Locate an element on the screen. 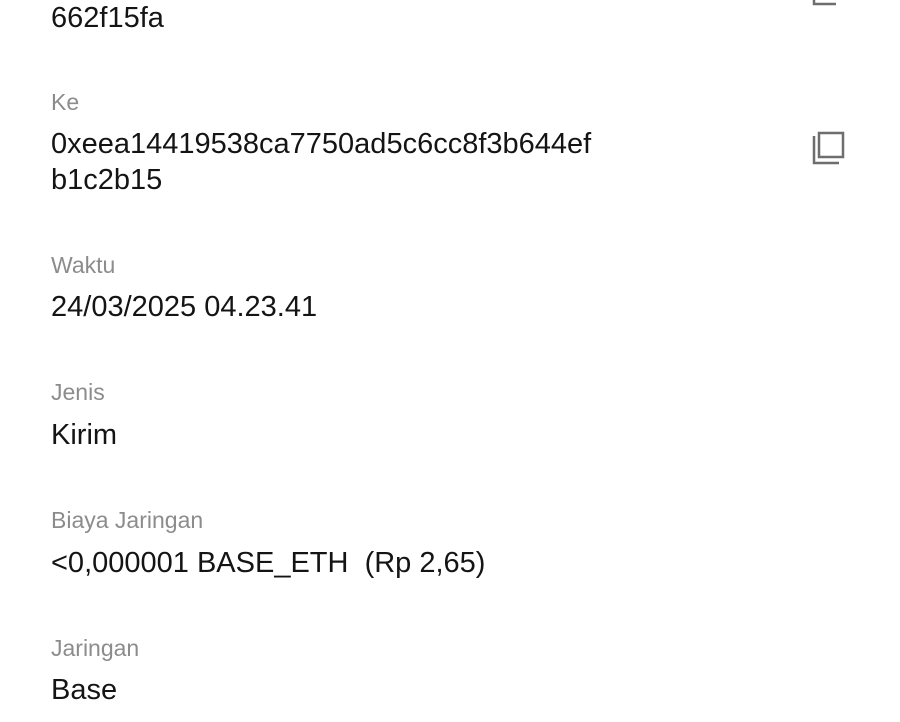  to-label: Ke is located at coordinates (65, 102).